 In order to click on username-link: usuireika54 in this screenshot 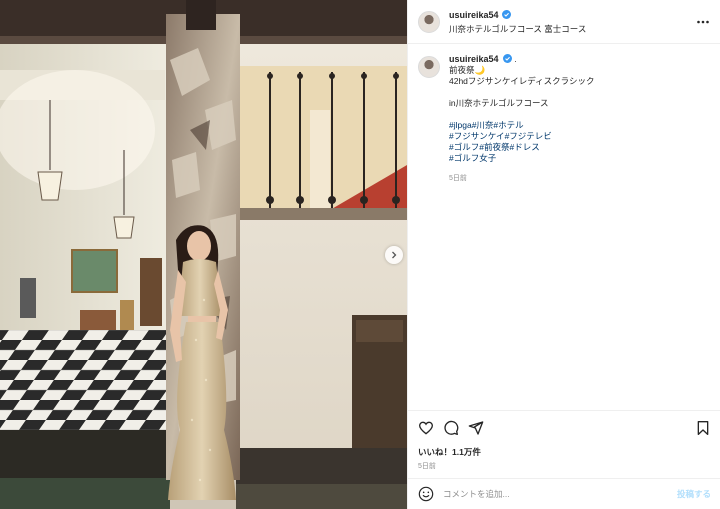, I will do `click(474, 15)`.